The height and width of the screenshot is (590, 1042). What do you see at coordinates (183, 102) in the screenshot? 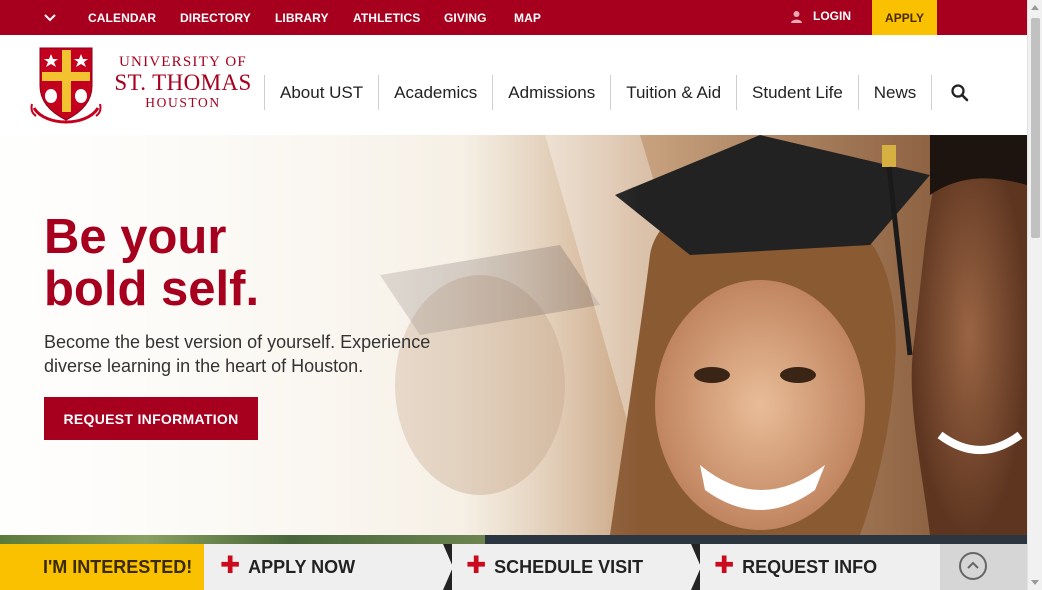
I see `logo-line-3: HOUSTON` at bounding box center [183, 102].